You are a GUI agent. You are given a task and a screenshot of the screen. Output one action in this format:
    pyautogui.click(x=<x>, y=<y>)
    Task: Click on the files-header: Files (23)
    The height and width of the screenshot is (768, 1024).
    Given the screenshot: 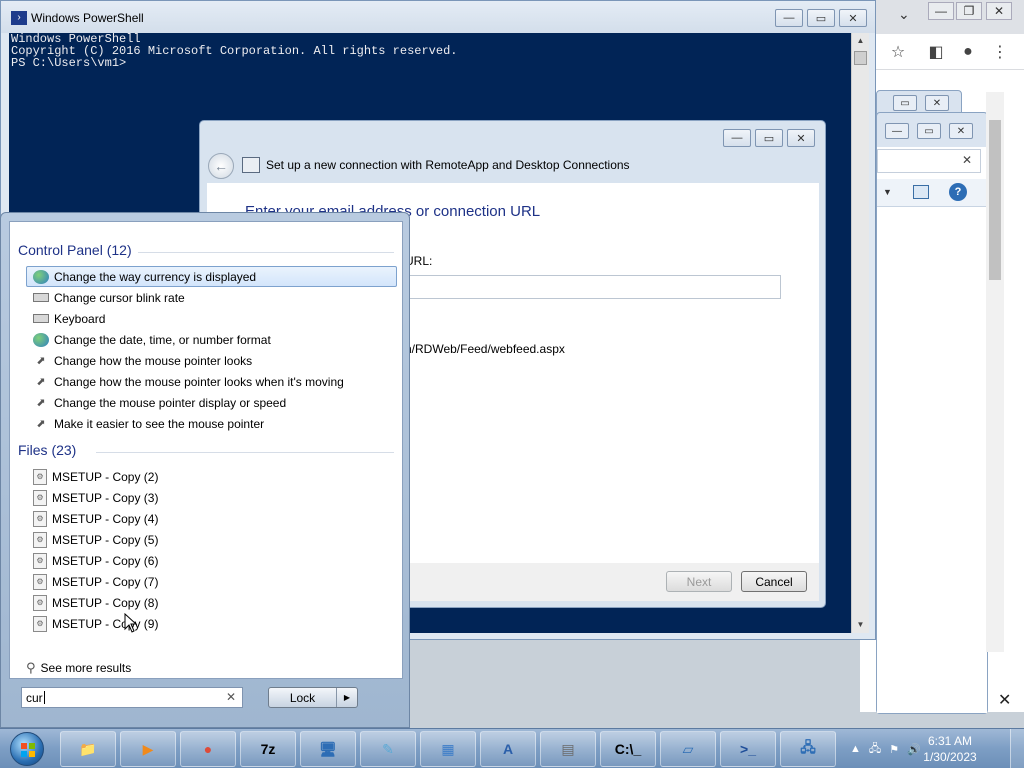 What is the action you would take?
    pyautogui.click(x=47, y=450)
    